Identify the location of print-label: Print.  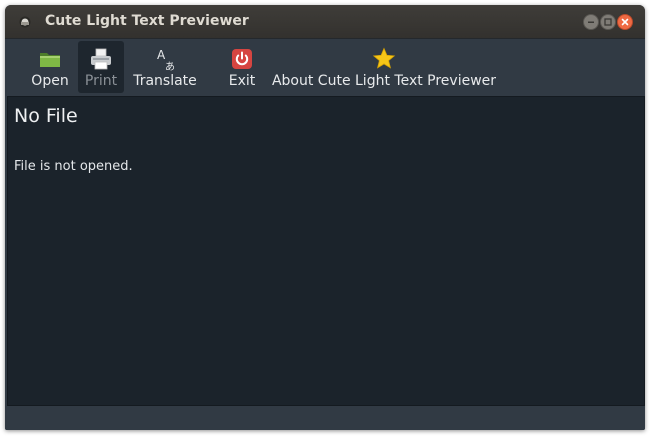
(101, 81).